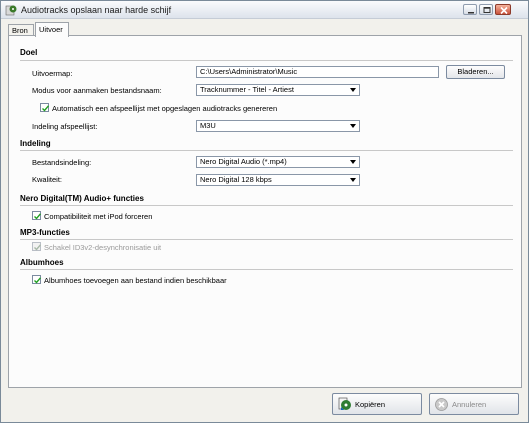 This screenshot has width=529, height=423. Describe the element at coordinates (278, 180) in the screenshot. I see `quality-select: Nero Digital 128 kbps` at that location.